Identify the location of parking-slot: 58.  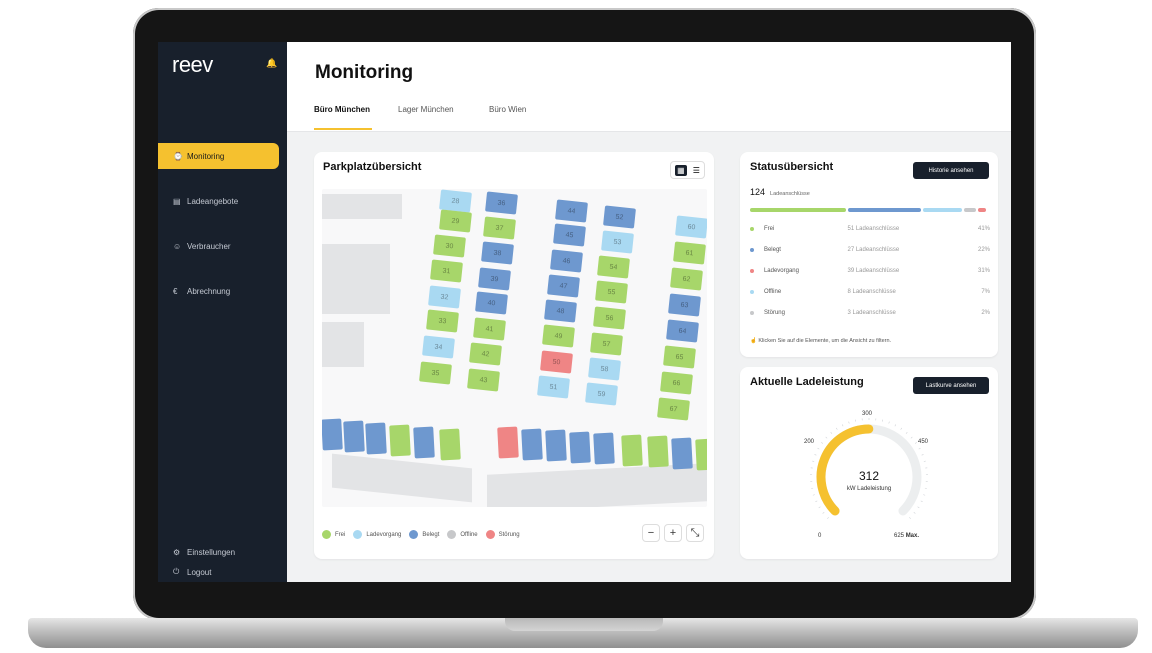
(604, 369).